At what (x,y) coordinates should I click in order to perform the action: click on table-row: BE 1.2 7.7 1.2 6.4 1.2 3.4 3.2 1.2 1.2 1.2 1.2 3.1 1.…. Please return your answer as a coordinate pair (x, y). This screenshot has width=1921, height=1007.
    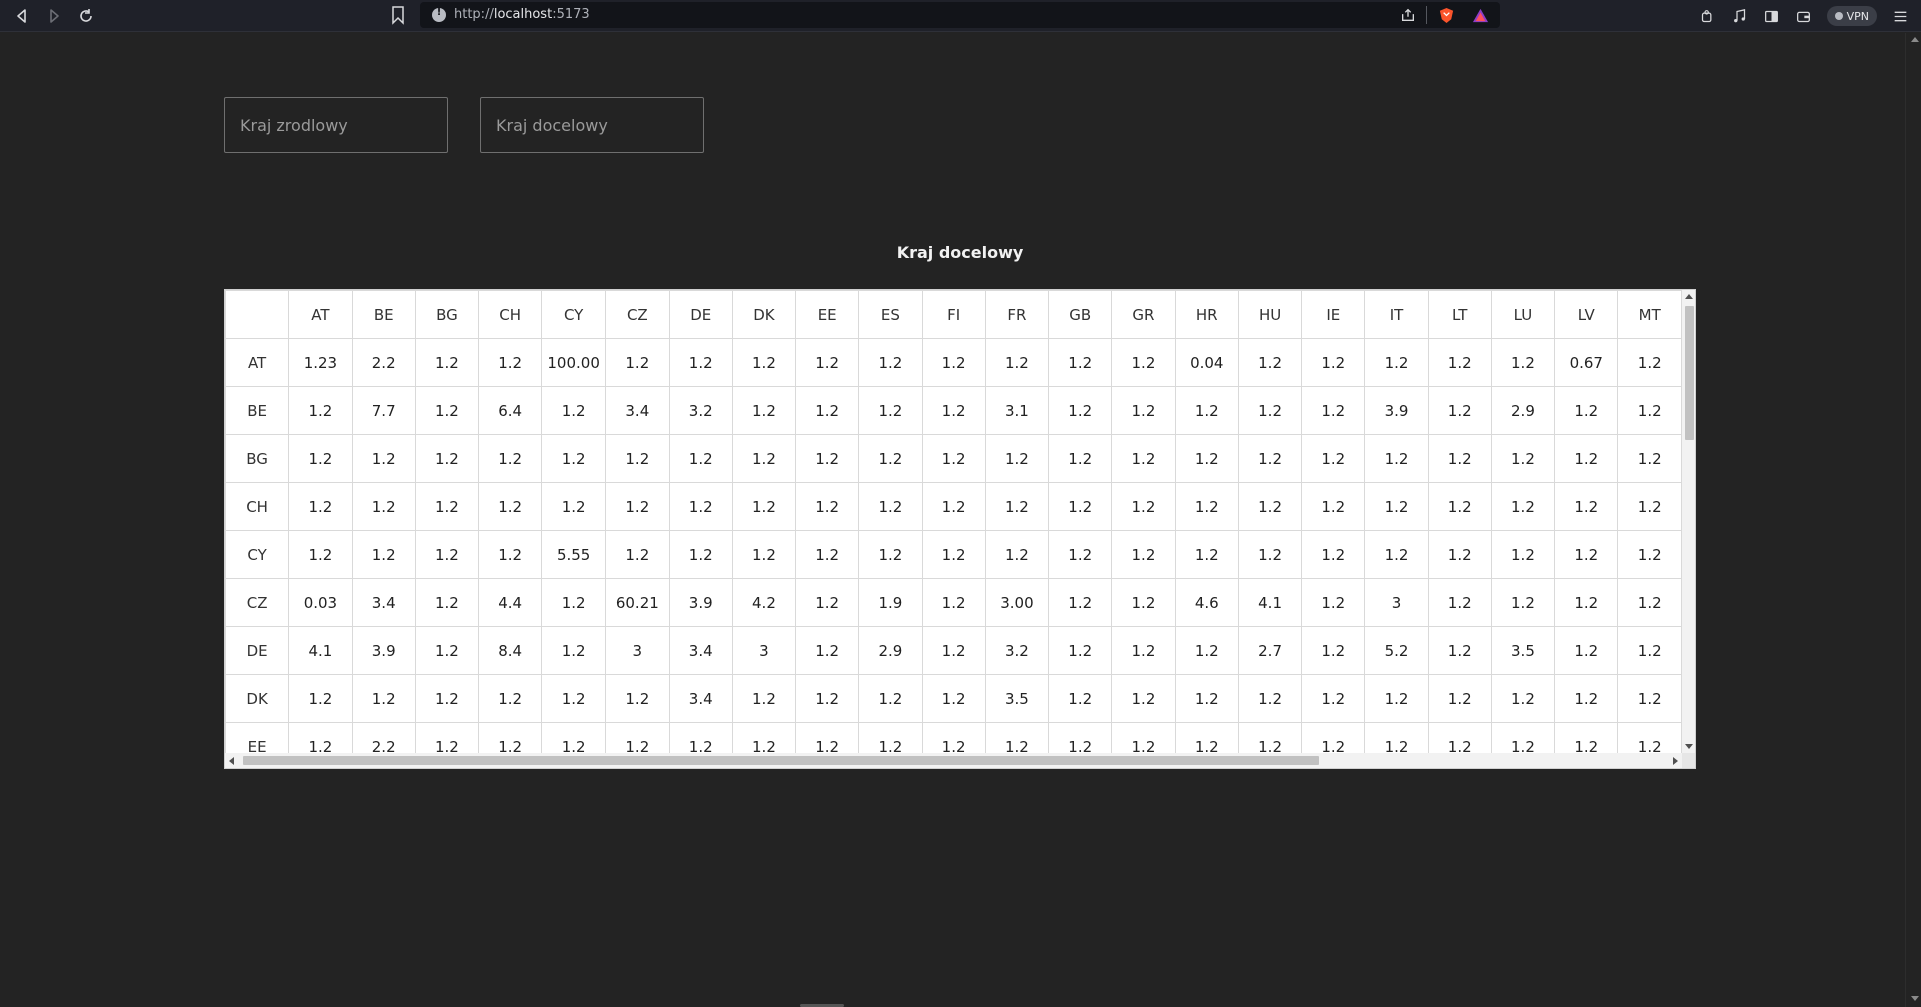
    Looking at the image, I should click on (953, 410).